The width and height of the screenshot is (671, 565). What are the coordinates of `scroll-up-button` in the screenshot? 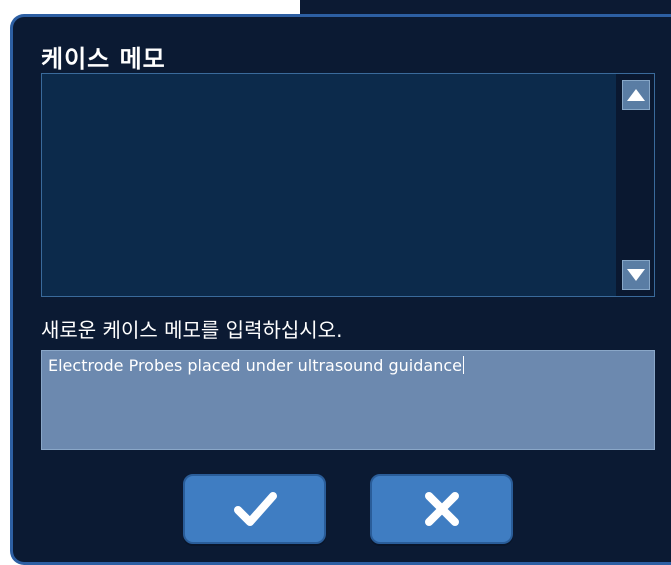 It's located at (636, 95).